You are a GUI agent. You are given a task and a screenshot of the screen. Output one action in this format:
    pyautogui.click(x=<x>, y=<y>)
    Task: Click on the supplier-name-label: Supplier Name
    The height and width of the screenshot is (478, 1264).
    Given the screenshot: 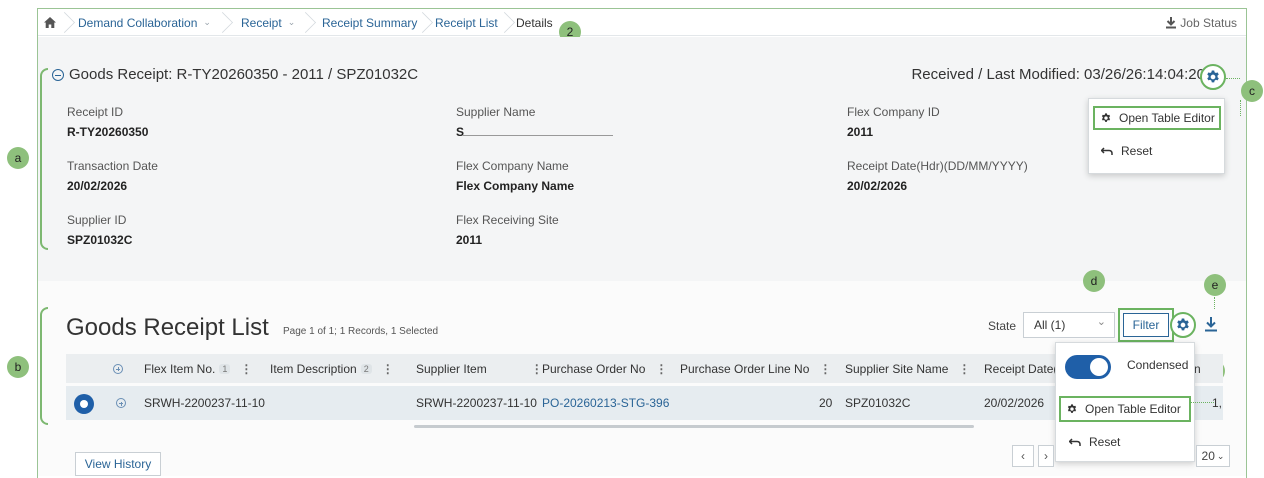 What is the action you would take?
    pyautogui.click(x=496, y=112)
    